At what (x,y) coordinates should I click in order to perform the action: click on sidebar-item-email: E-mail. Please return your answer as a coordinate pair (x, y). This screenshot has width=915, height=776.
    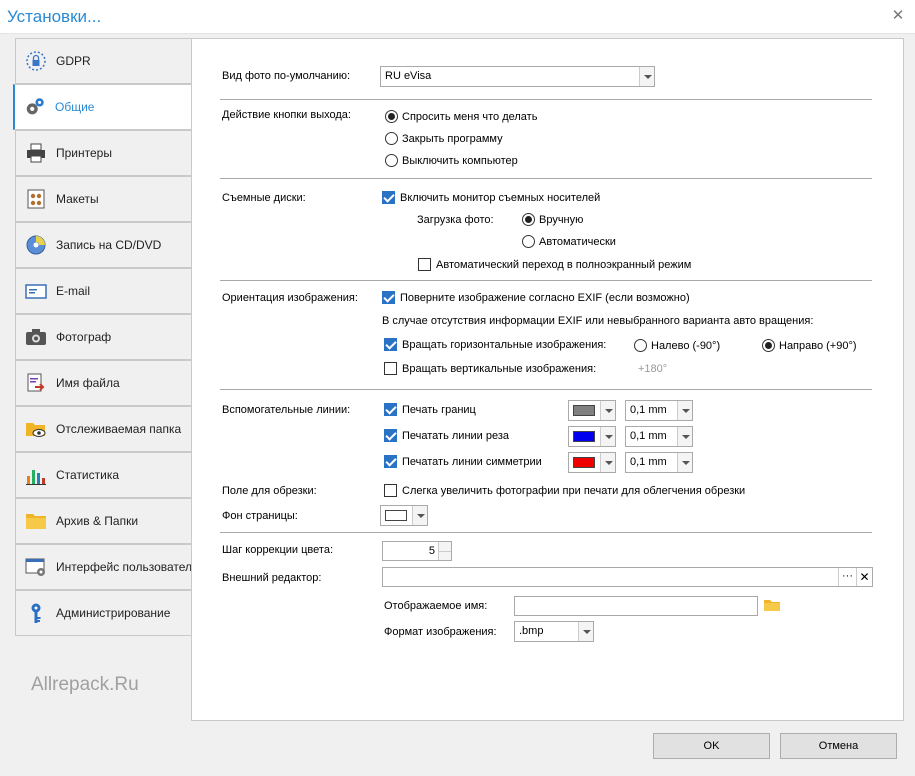
    Looking at the image, I should click on (103, 291).